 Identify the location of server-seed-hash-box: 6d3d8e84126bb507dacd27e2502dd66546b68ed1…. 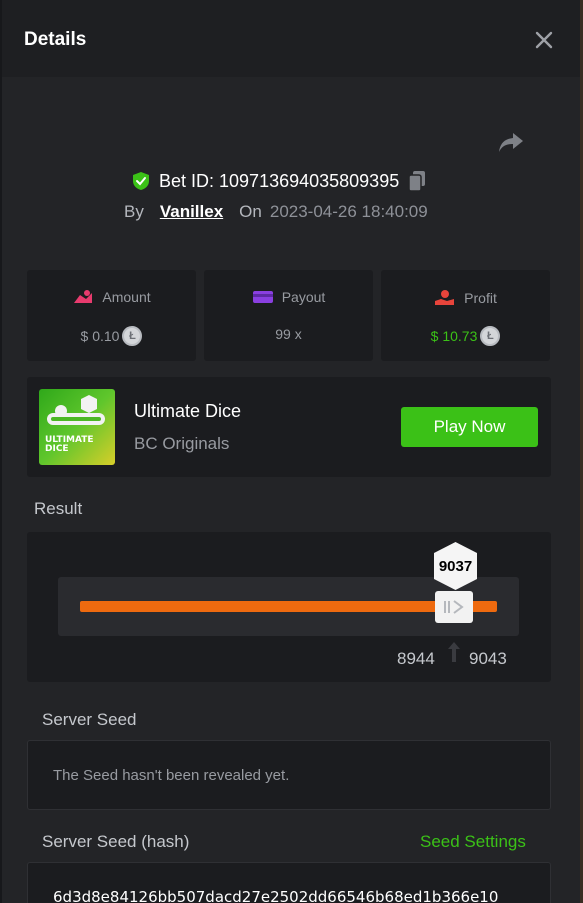
(289, 882).